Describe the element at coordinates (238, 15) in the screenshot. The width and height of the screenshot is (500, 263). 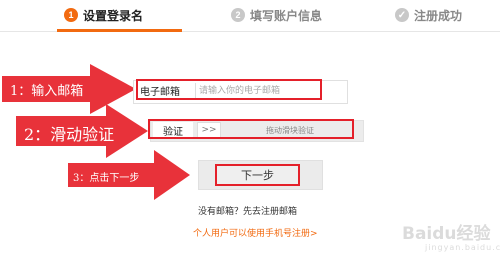
I see `step-2-number: 2` at that location.